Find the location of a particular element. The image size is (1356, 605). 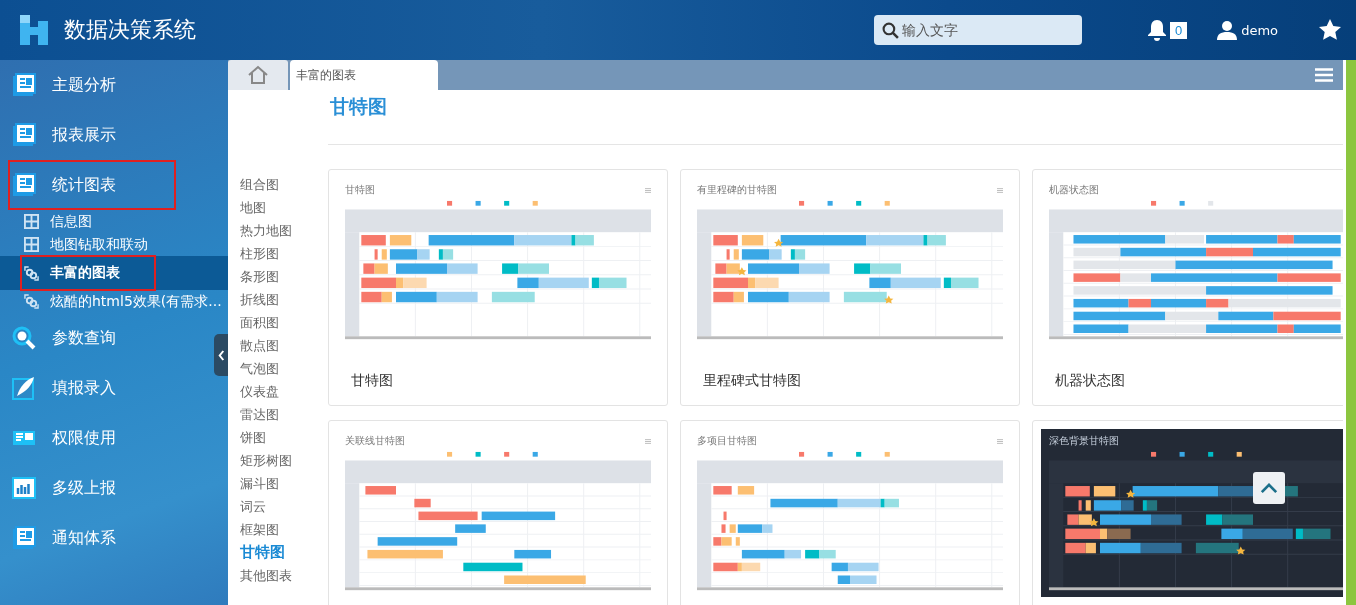

category-link: 柱形图 is located at coordinates (259, 253).